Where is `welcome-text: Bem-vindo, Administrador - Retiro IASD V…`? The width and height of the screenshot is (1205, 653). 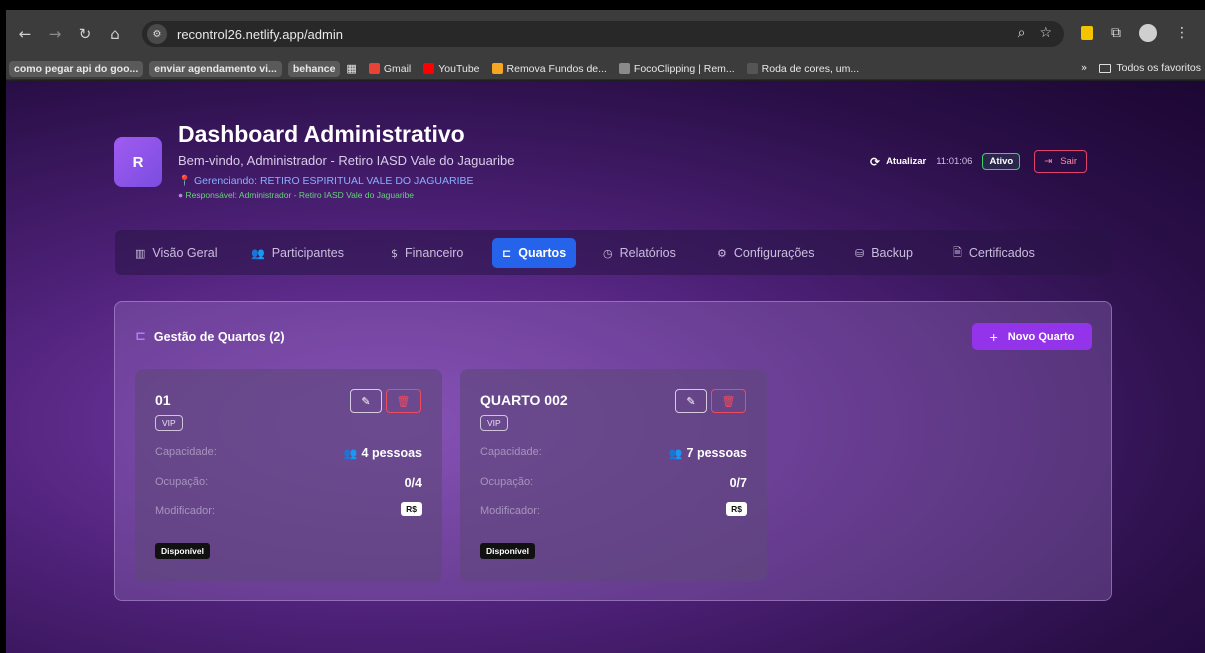
welcome-text: Bem-vindo, Administrador - Retiro IASD V… is located at coordinates (346, 160).